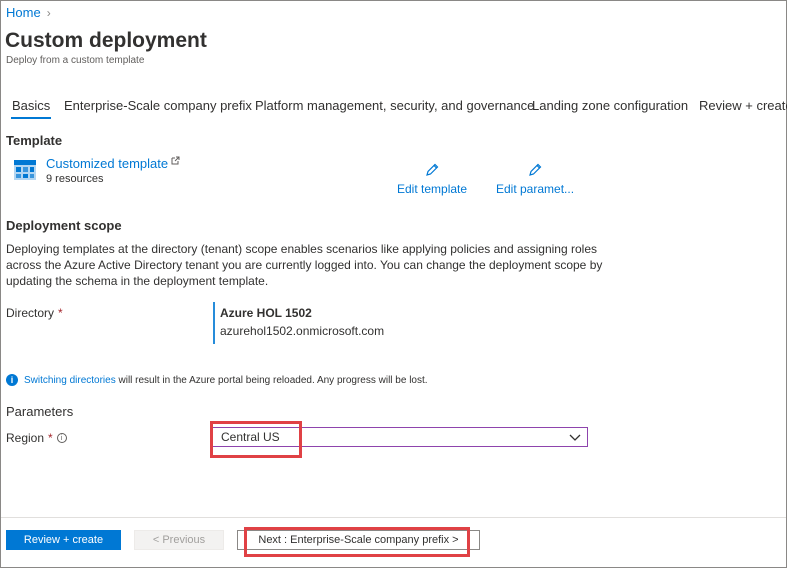 This screenshot has width=787, height=568. What do you see at coordinates (64, 225) in the screenshot?
I see `deployment-scope-heading: Deployment scope` at bounding box center [64, 225].